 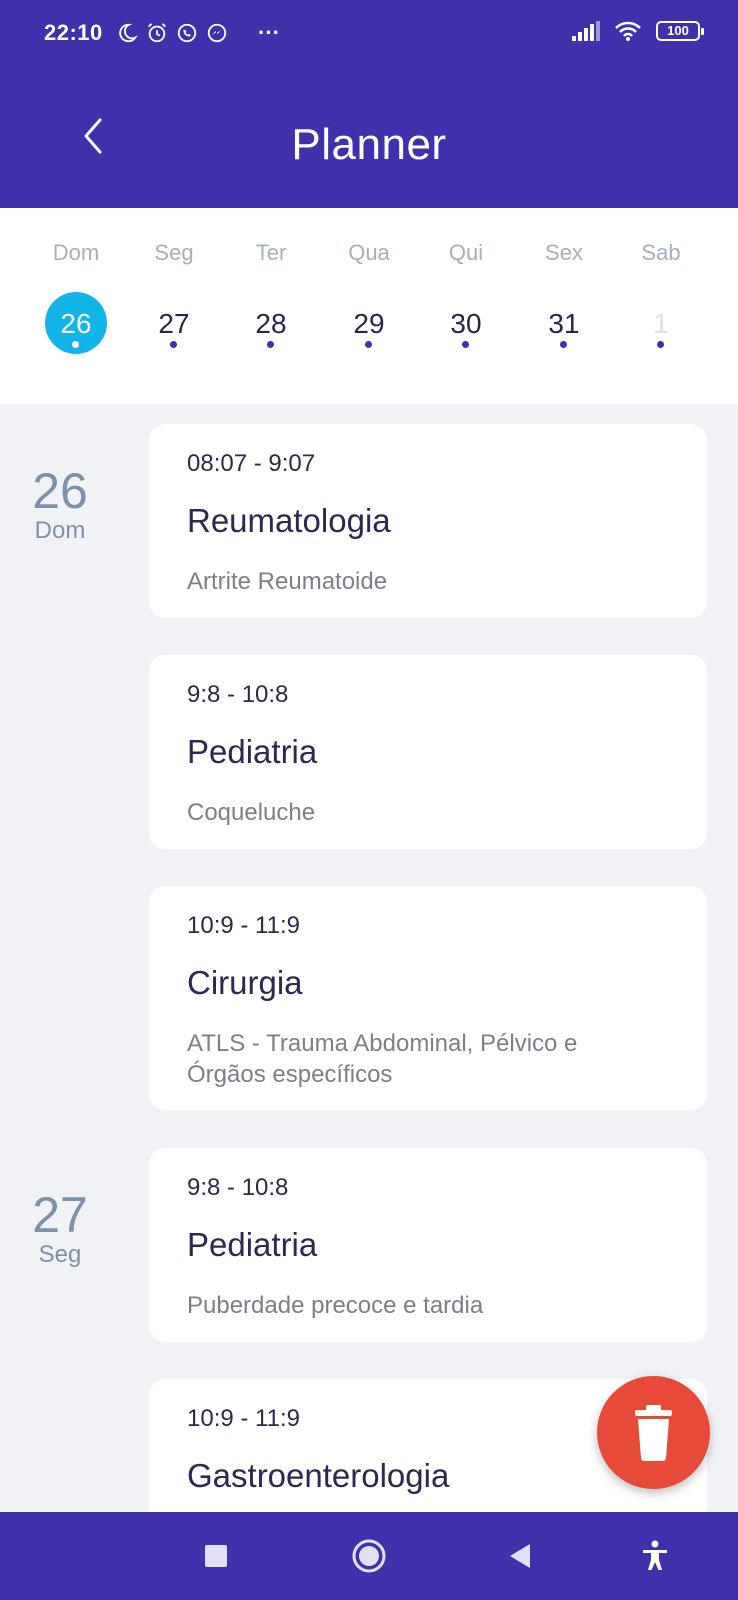 I want to click on recents-square-icon, so click(x=216, y=1556).